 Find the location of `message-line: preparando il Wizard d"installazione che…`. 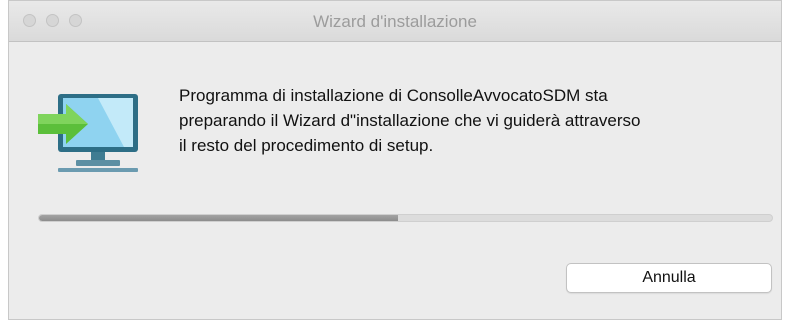

message-line: preparando il Wizard d"installazione che… is located at coordinates (410, 120).